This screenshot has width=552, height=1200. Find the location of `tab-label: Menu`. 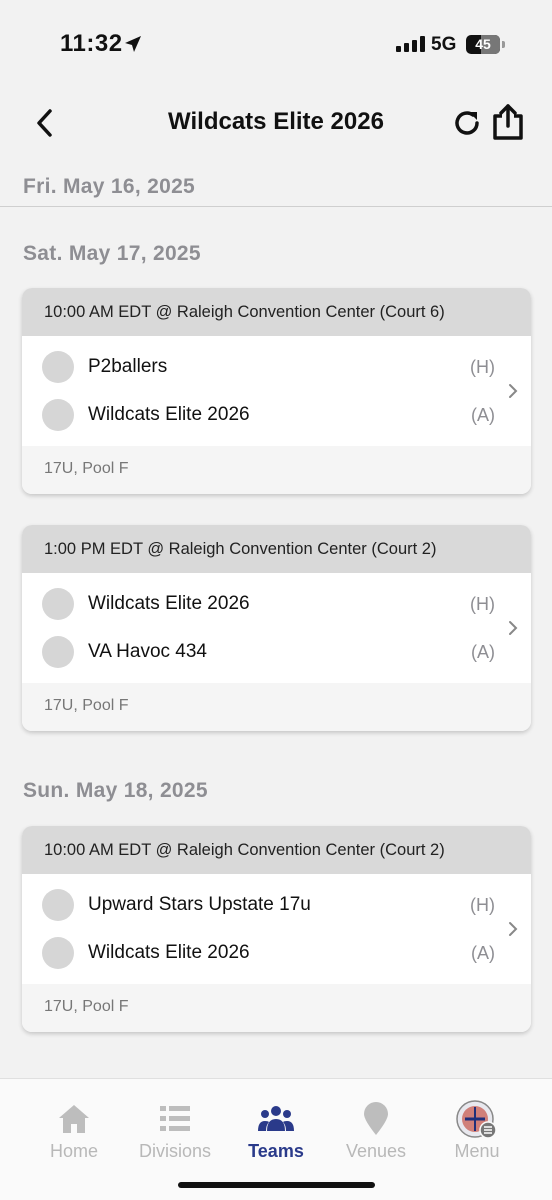

tab-label: Menu is located at coordinates (477, 1151).